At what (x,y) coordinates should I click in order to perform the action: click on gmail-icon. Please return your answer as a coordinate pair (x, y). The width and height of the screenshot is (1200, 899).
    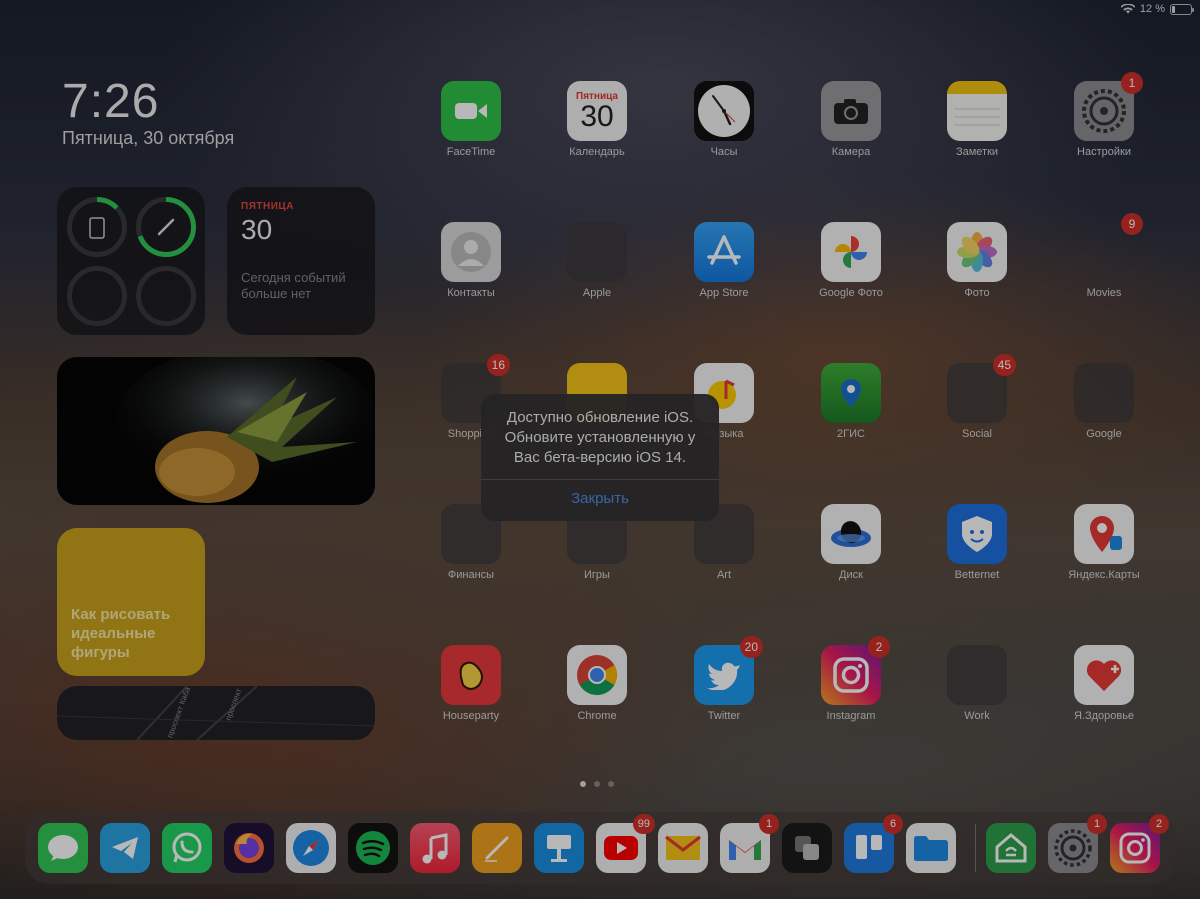
    Looking at the image, I should click on (745, 850).